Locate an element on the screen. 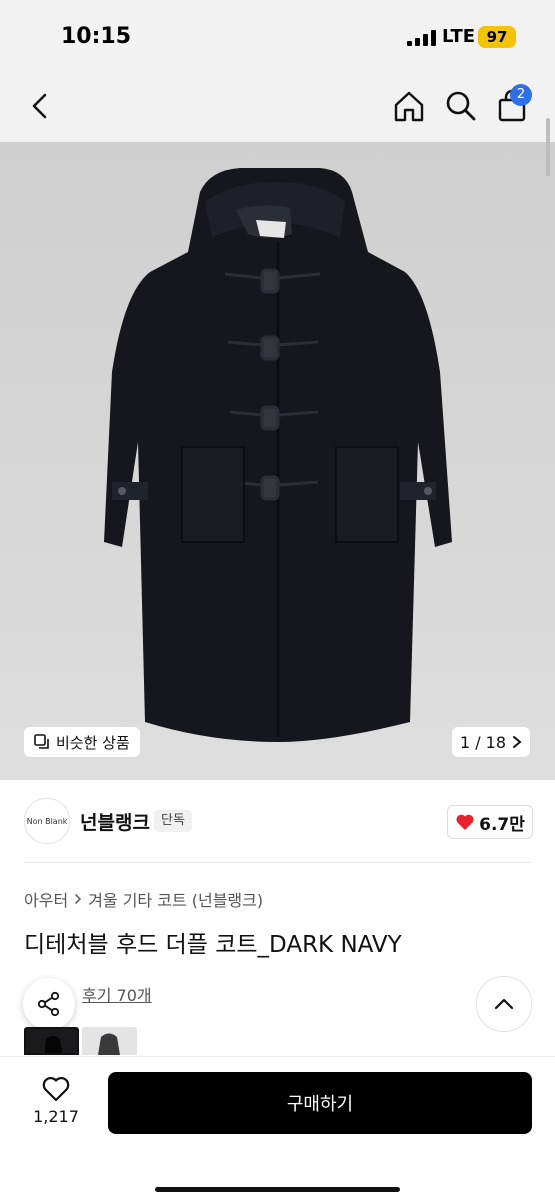  top-nav is located at coordinates (277, 106).